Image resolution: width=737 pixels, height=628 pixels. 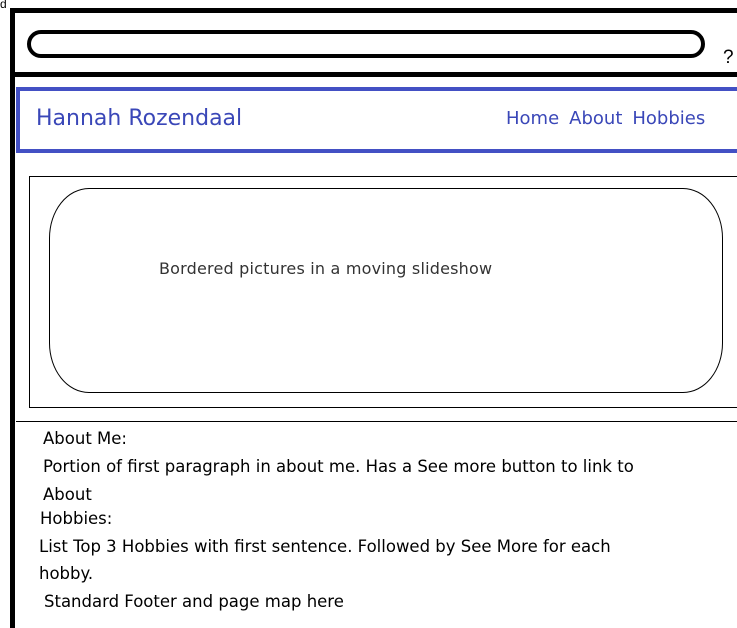 I want to click on browser-toolbar: ?, so click(x=376, y=45).